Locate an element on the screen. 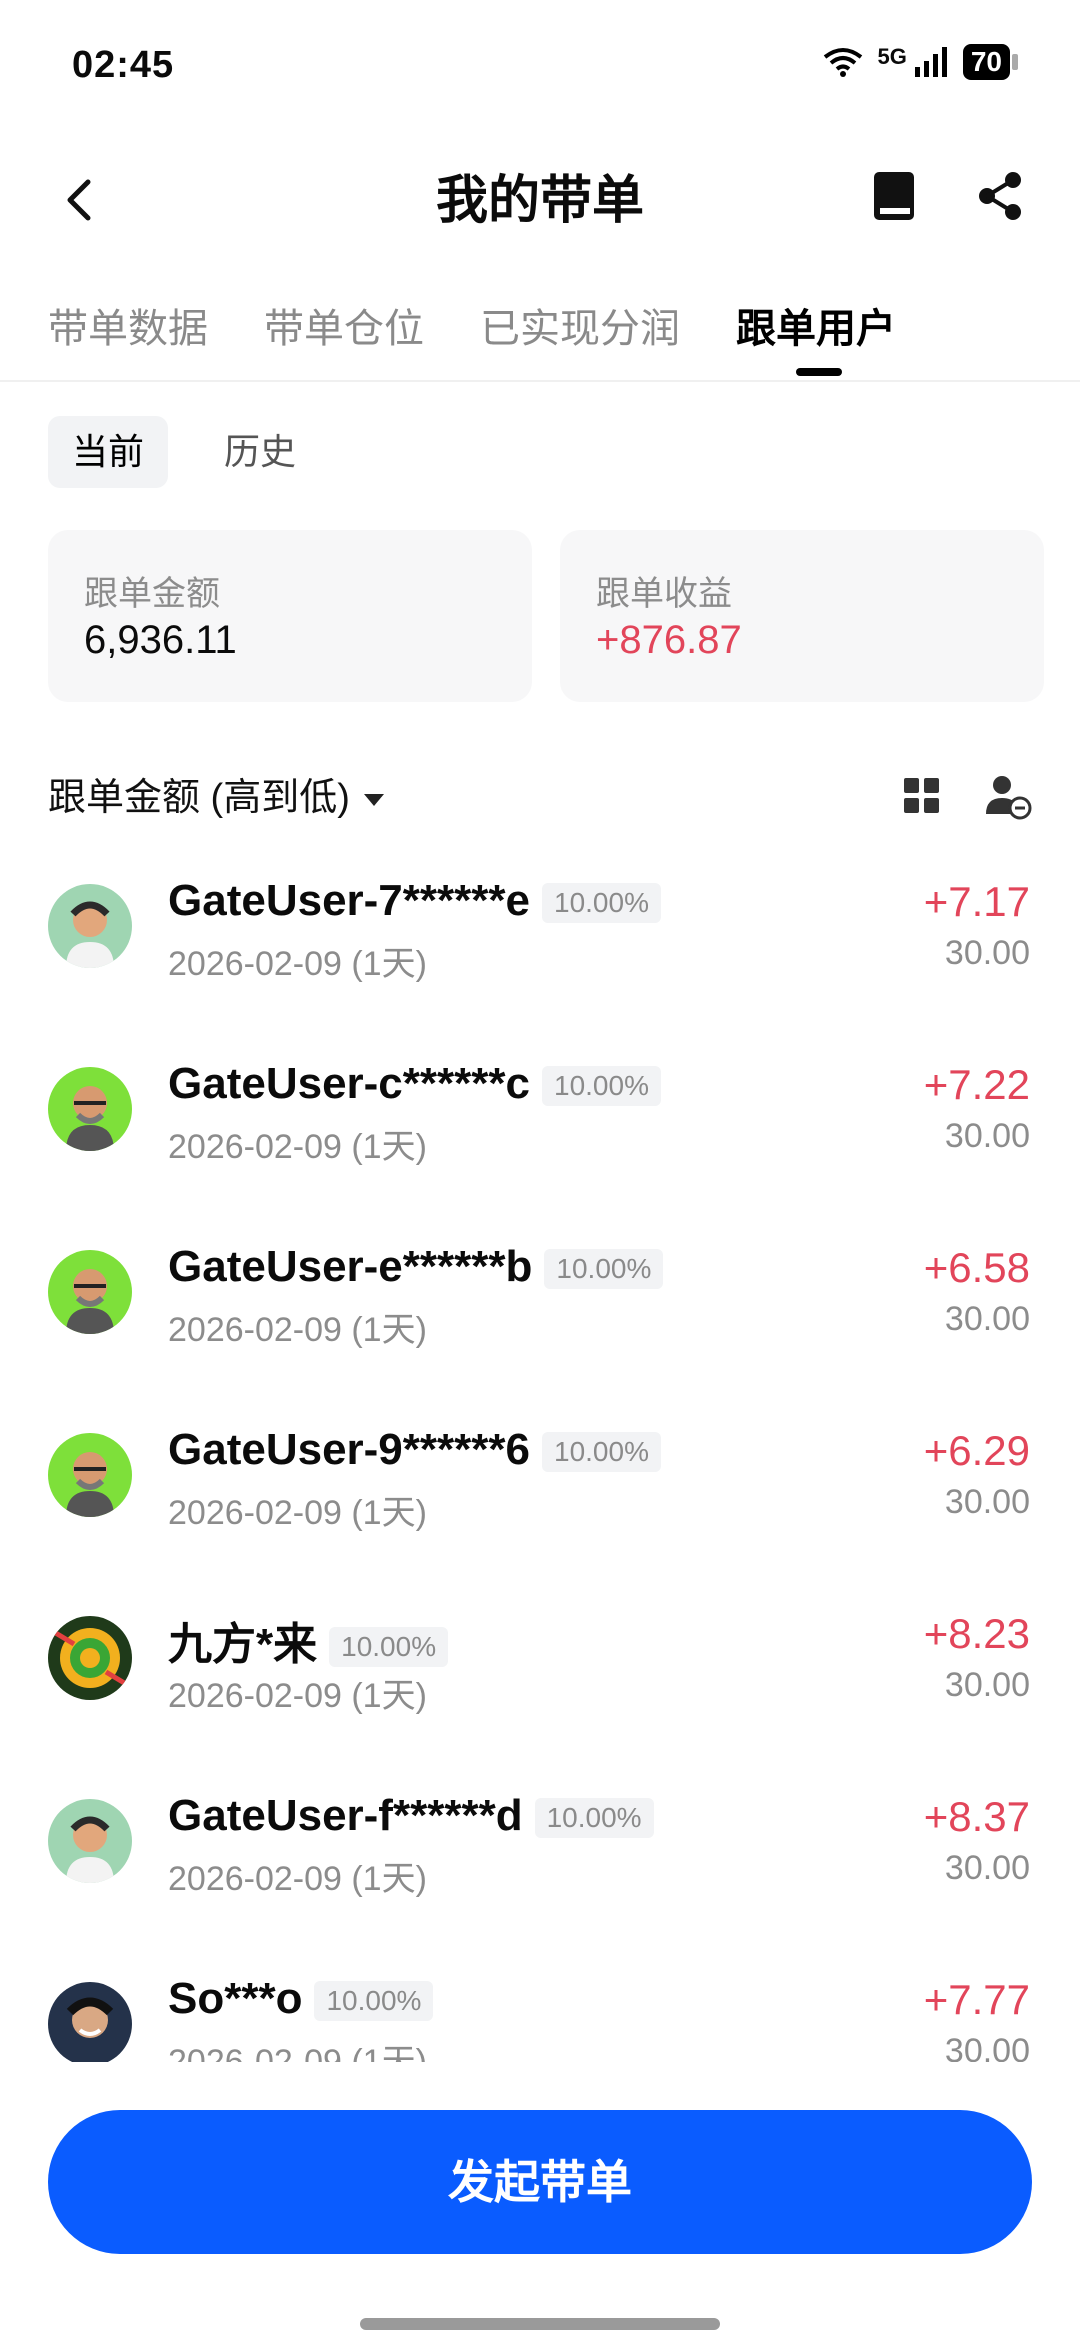 This screenshot has height=2352, width=1080. follower-name-block: 九方*来 10.00% is located at coordinates (308, 1640).